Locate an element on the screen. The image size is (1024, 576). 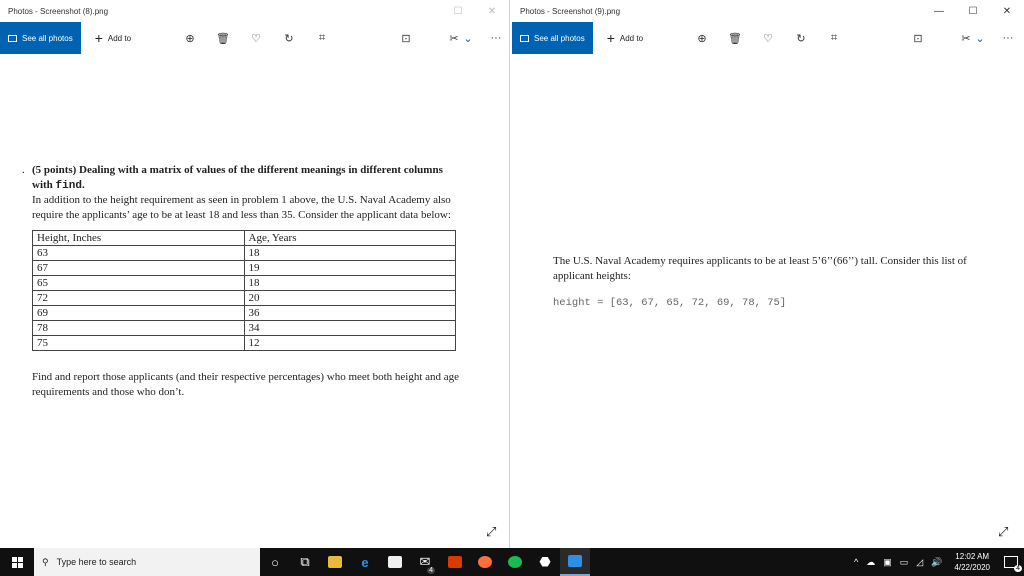
app-icon: ⬣ is located at coordinates (545, 562).